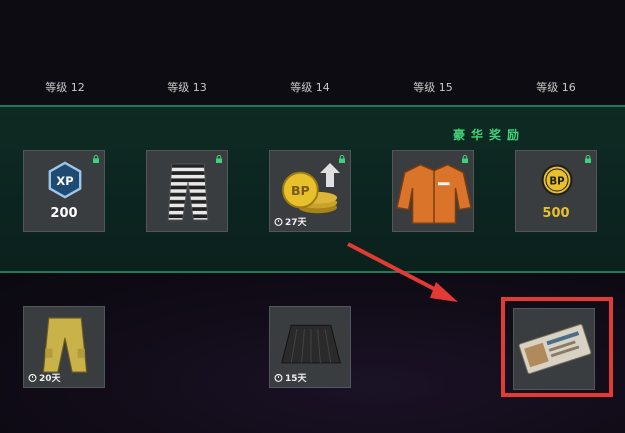  Describe the element at coordinates (556, 213) in the screenshot. I see `bp-amount: 500` at that location.